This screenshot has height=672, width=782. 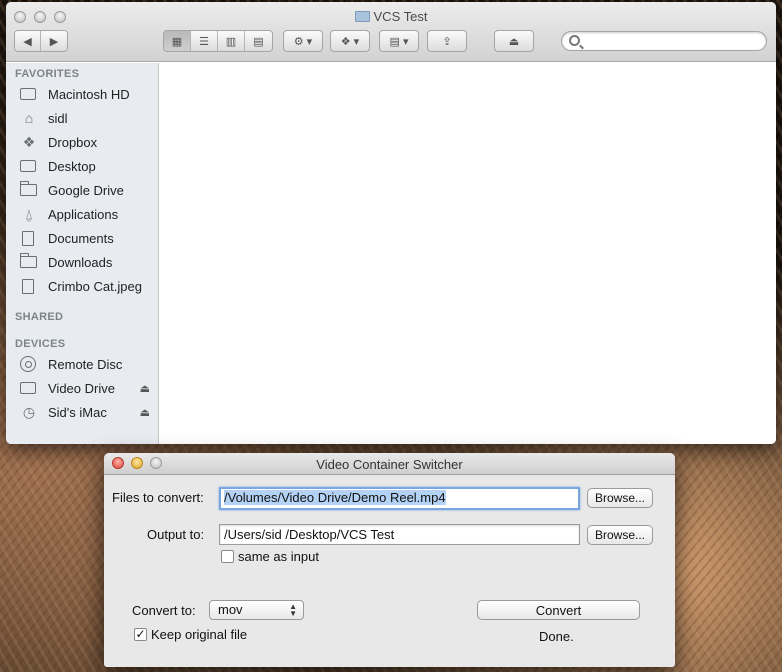 What do you see at coordinates (140, 634) in the screenshot?
I see `keep-original-checkbox: ✓` at bounding box center [140, 634].